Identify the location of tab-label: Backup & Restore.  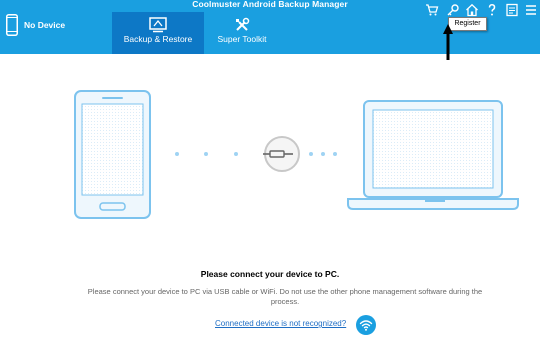
(158, 39).